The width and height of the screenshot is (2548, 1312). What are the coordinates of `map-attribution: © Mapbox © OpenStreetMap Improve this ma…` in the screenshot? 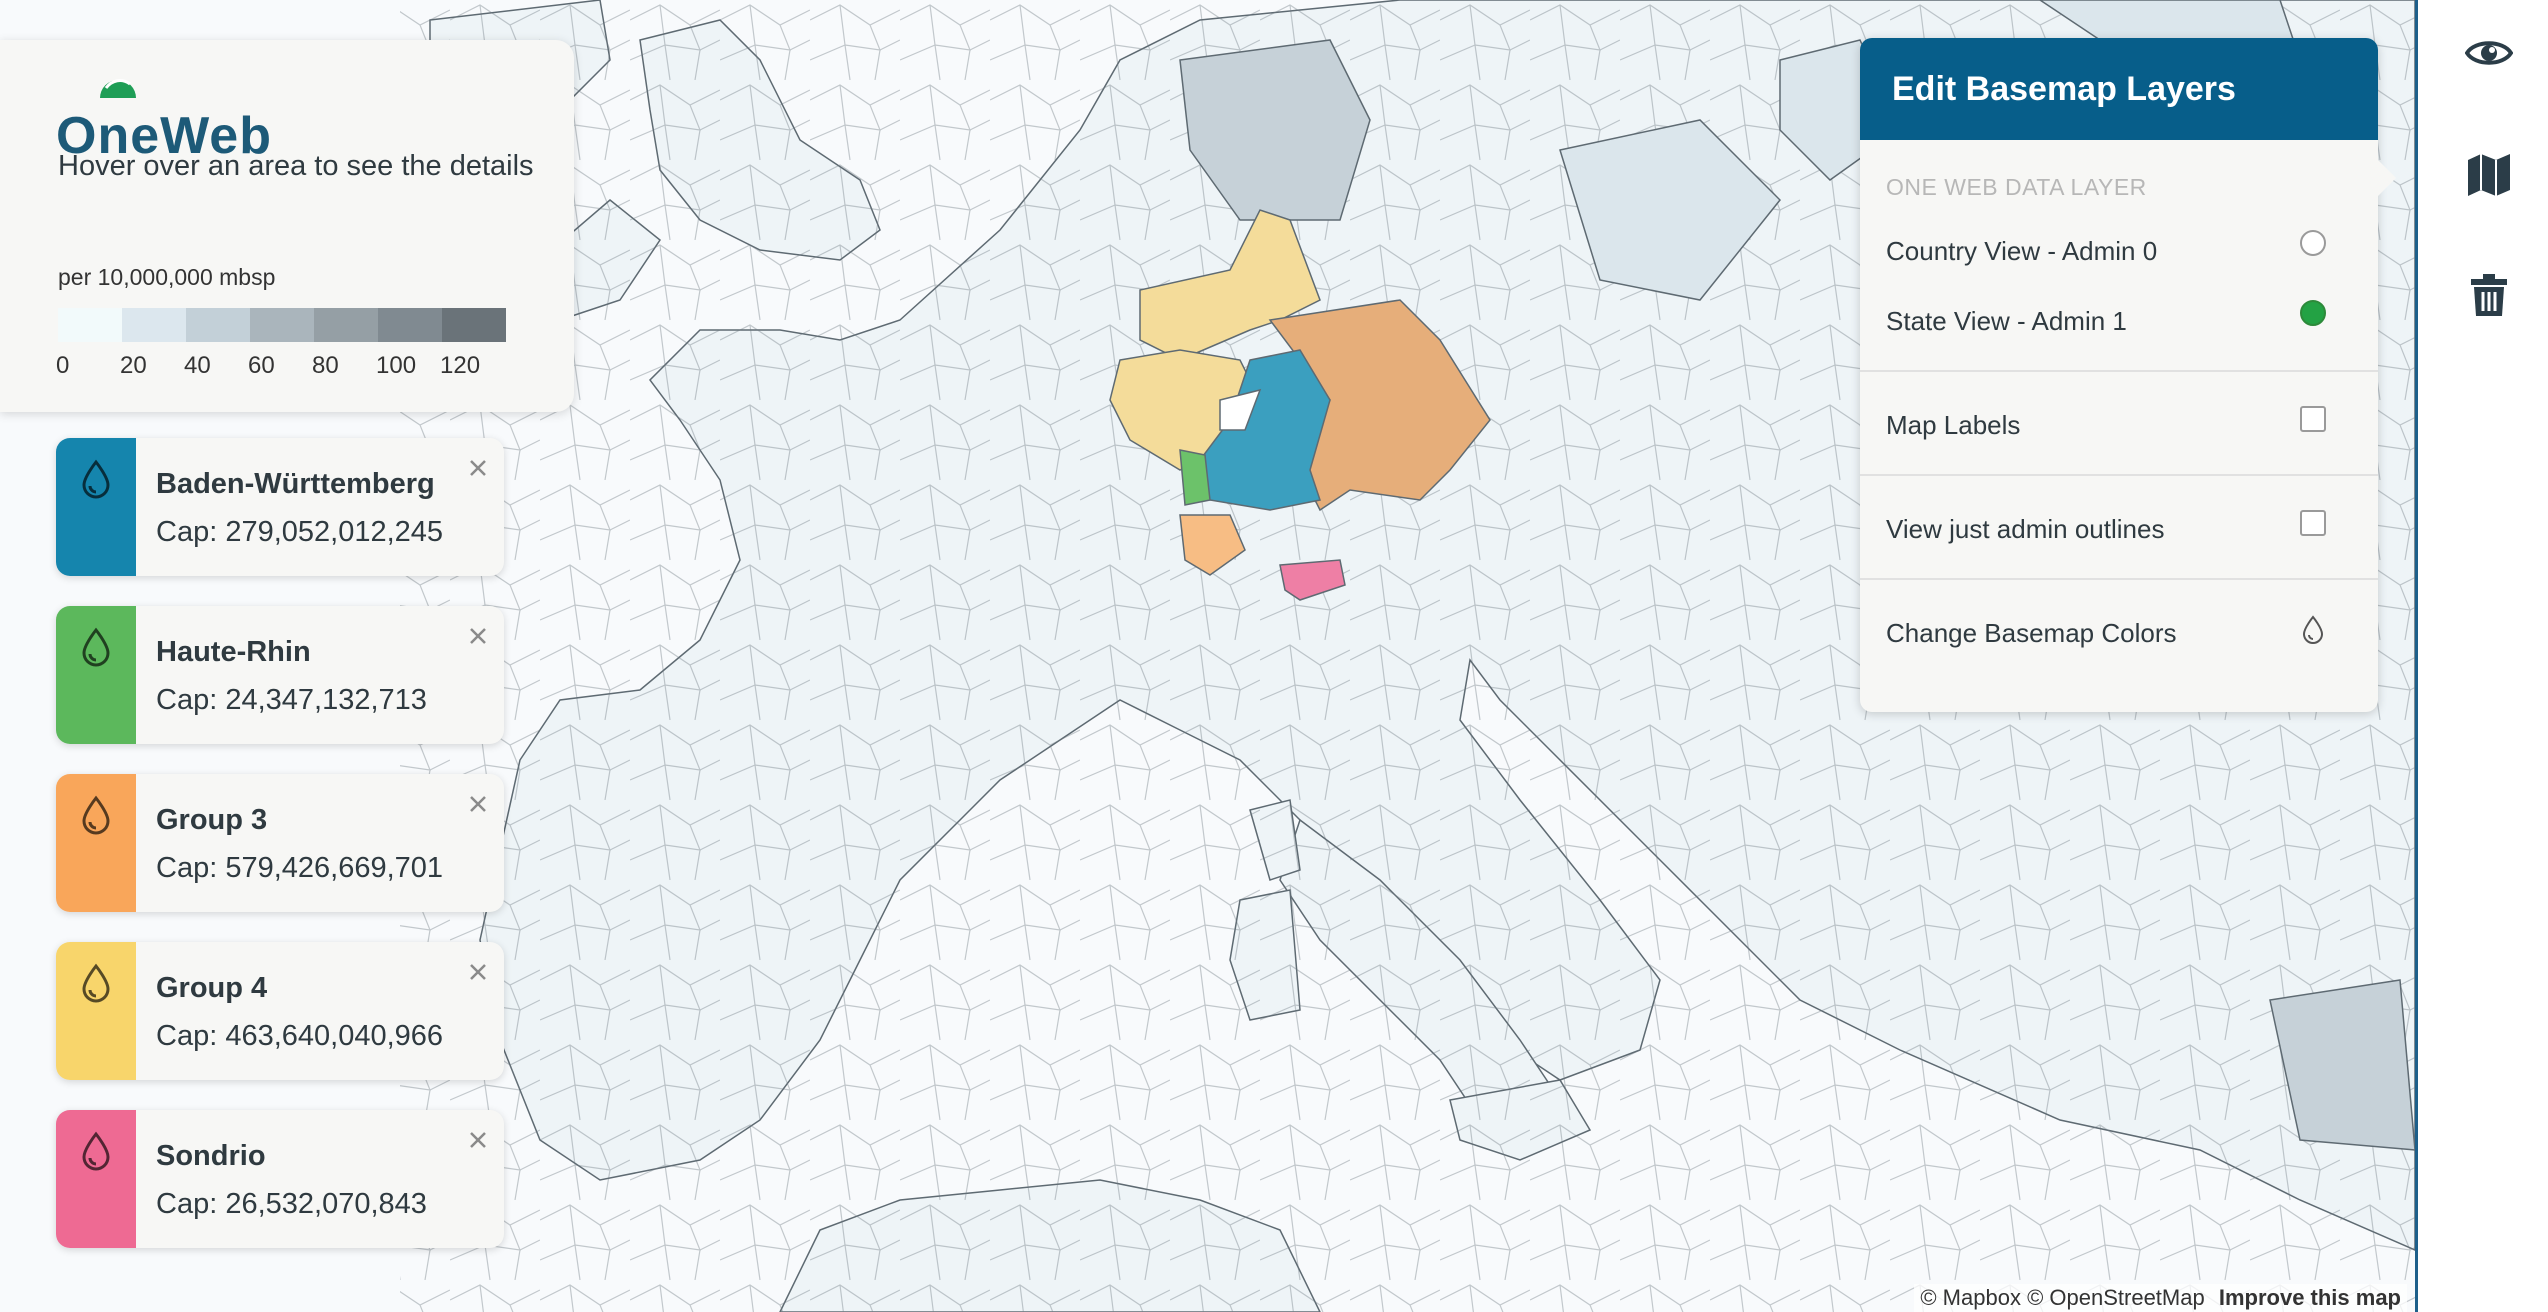 It's located at (2160, 1298).